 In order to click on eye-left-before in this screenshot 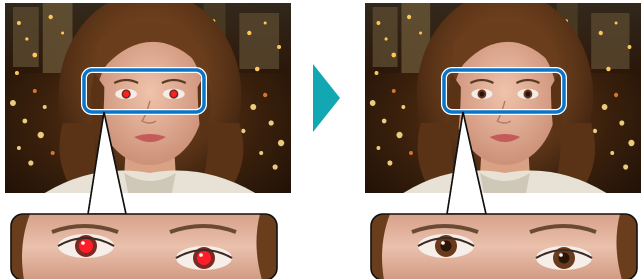, I will do `click(126, 94)`.